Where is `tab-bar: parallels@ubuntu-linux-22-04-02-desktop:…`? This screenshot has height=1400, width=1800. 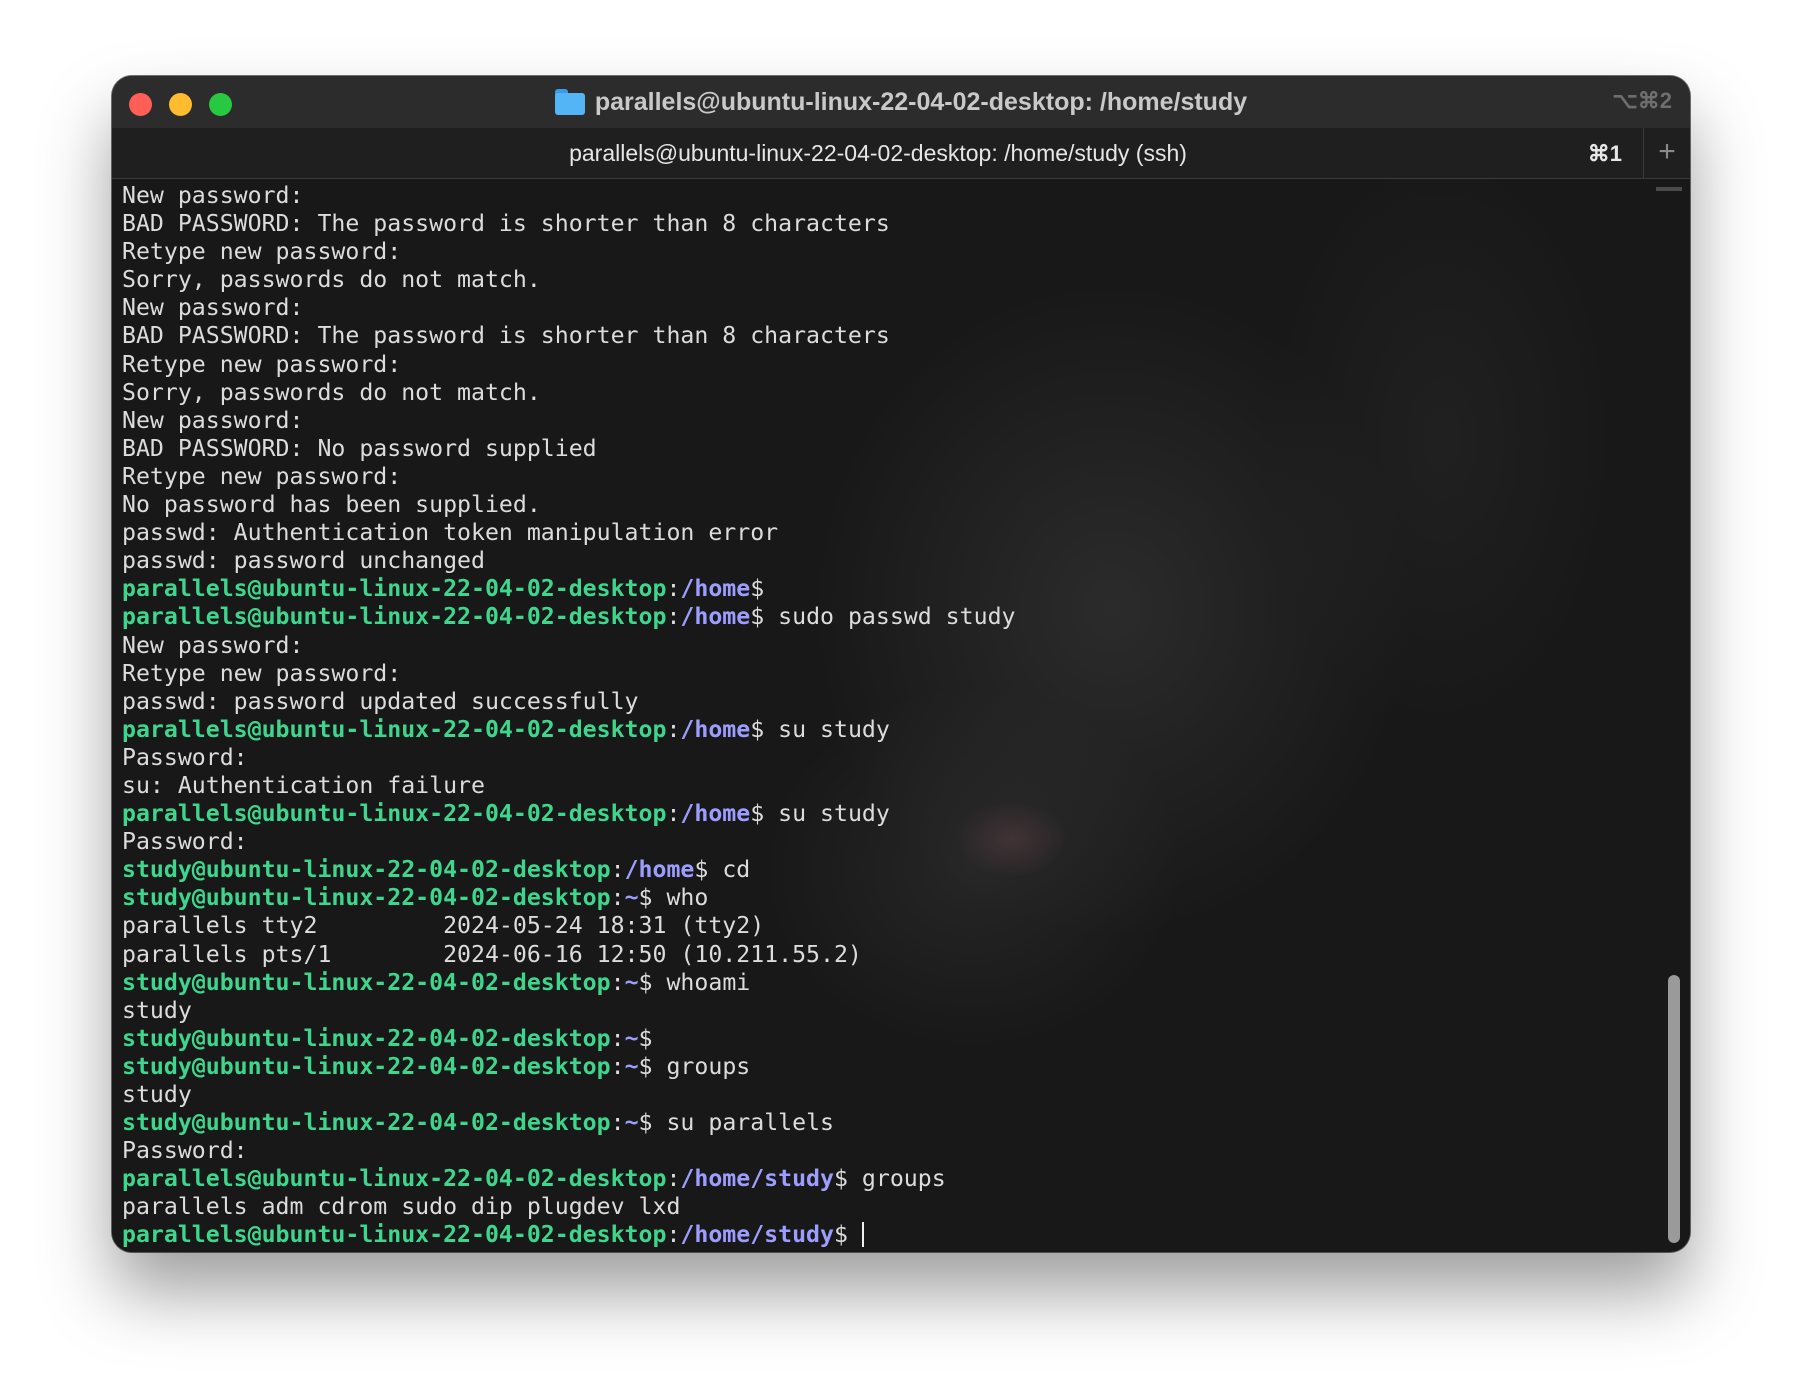 tab-bar: parallels@ubuntu-linux-22-04-02-desktop:… is located at coordinates (901, 153).